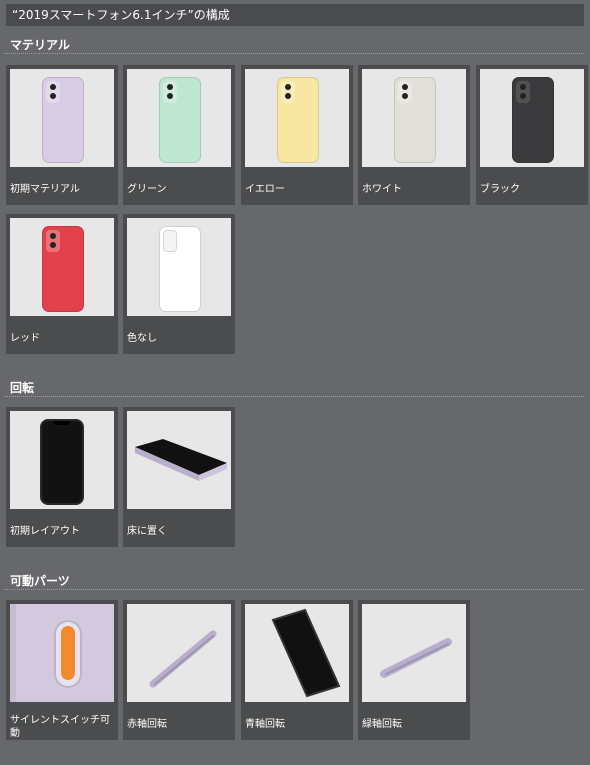 Image resolution: width=590 pixels, height=765 pixels. I want to click on card-label: 青軸回転, so click(265, 724).